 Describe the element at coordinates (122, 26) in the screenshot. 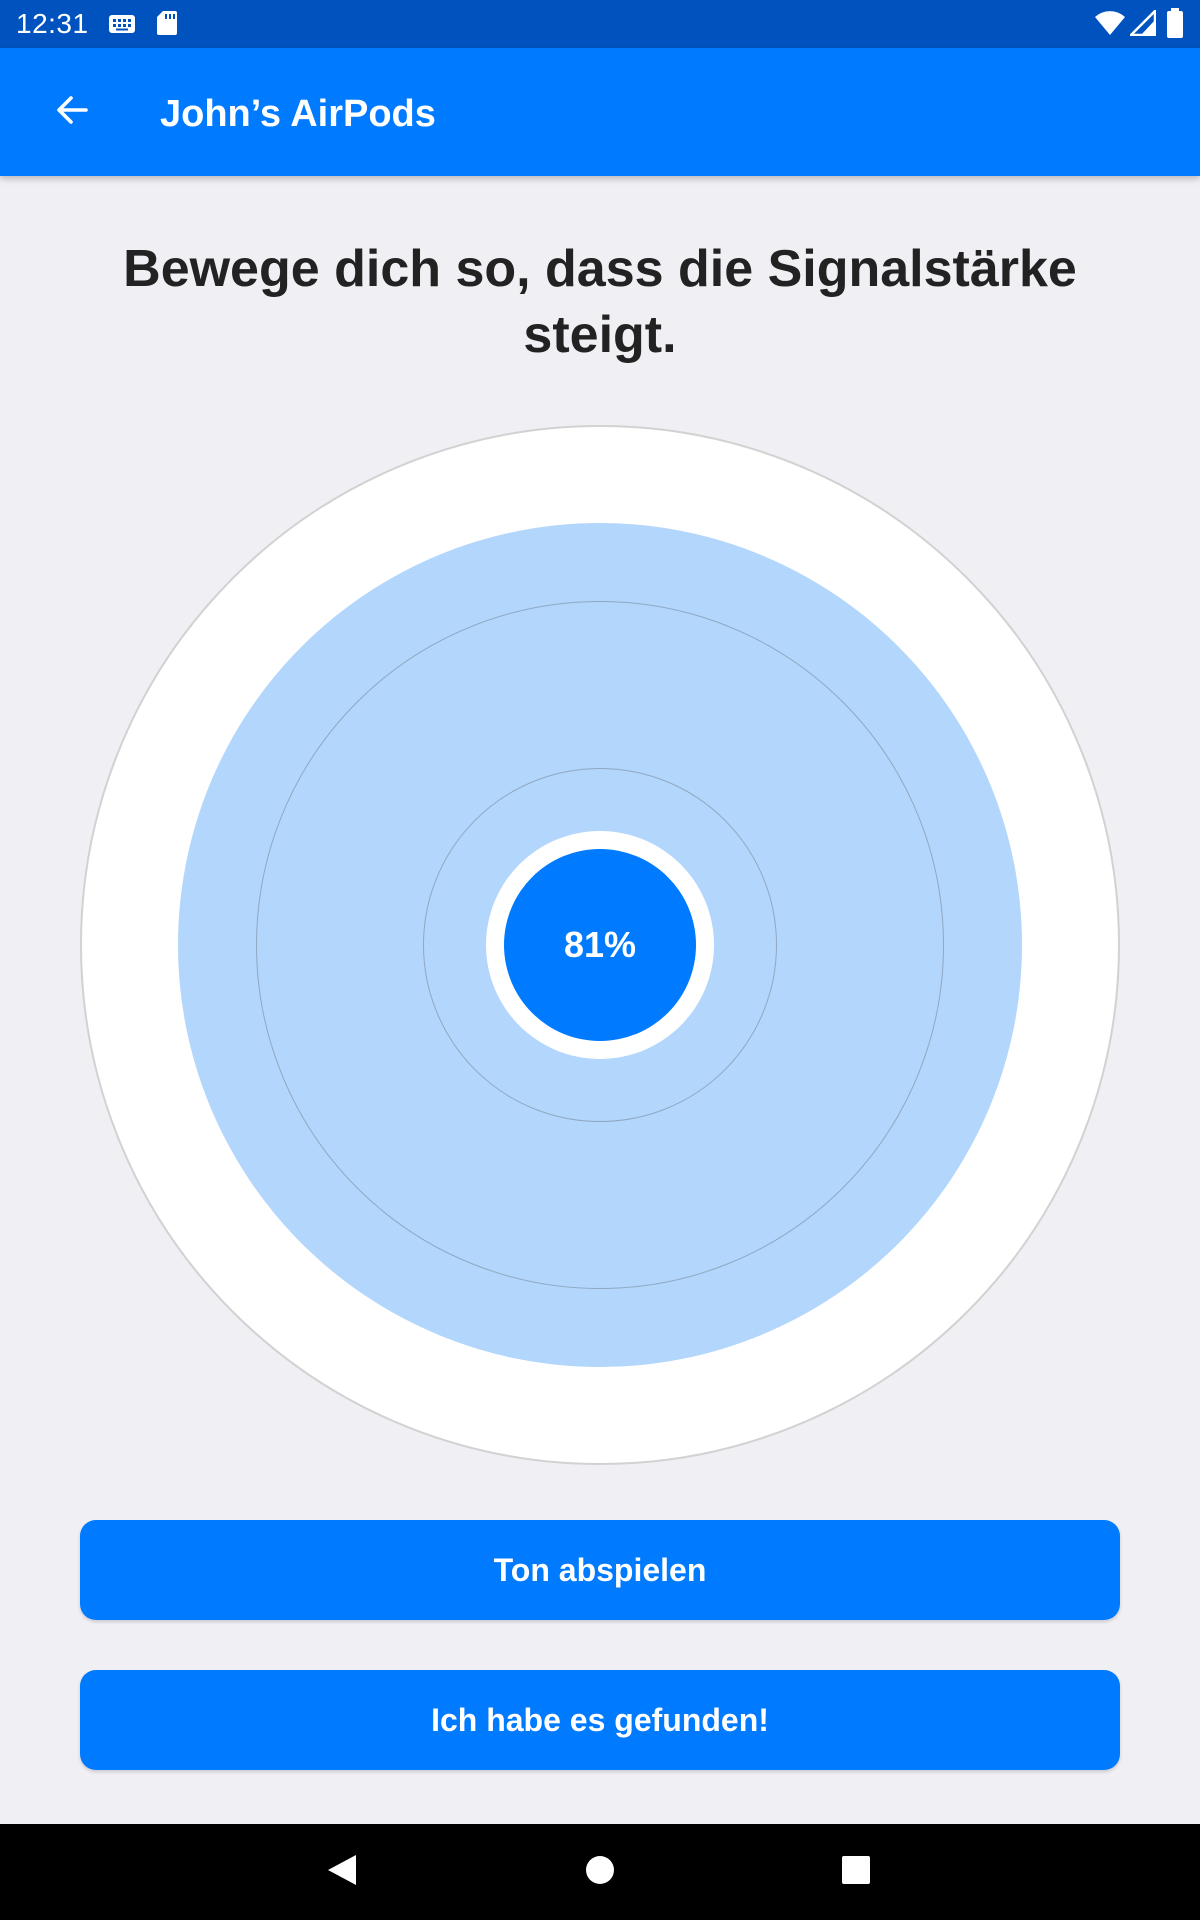

I see `keyboard-icon` at that location.